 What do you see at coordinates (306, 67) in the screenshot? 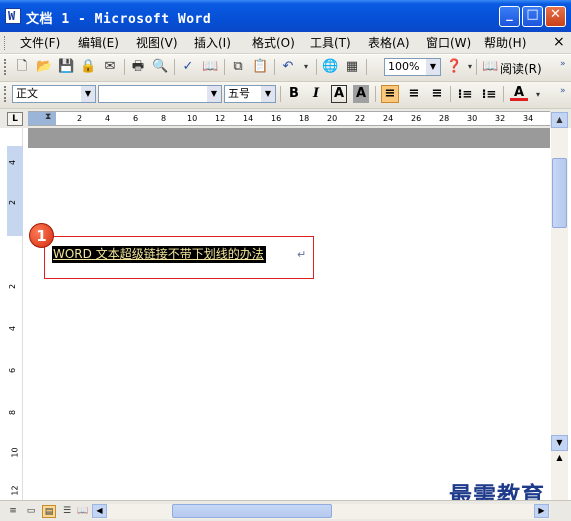
I see `undo-dropdown-icon: ▾` at bounding box center [306, 67].